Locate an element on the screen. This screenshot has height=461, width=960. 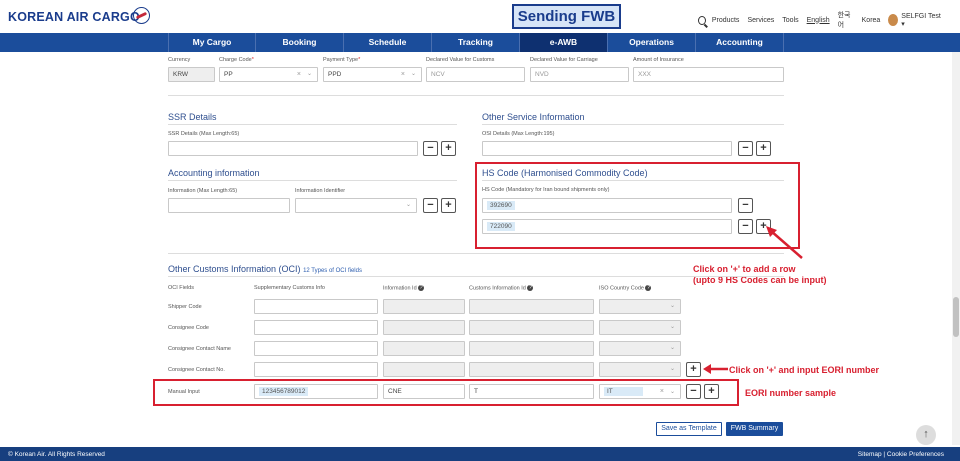
nav-e-awb: e-AWB is located at coordinates (564, 42).